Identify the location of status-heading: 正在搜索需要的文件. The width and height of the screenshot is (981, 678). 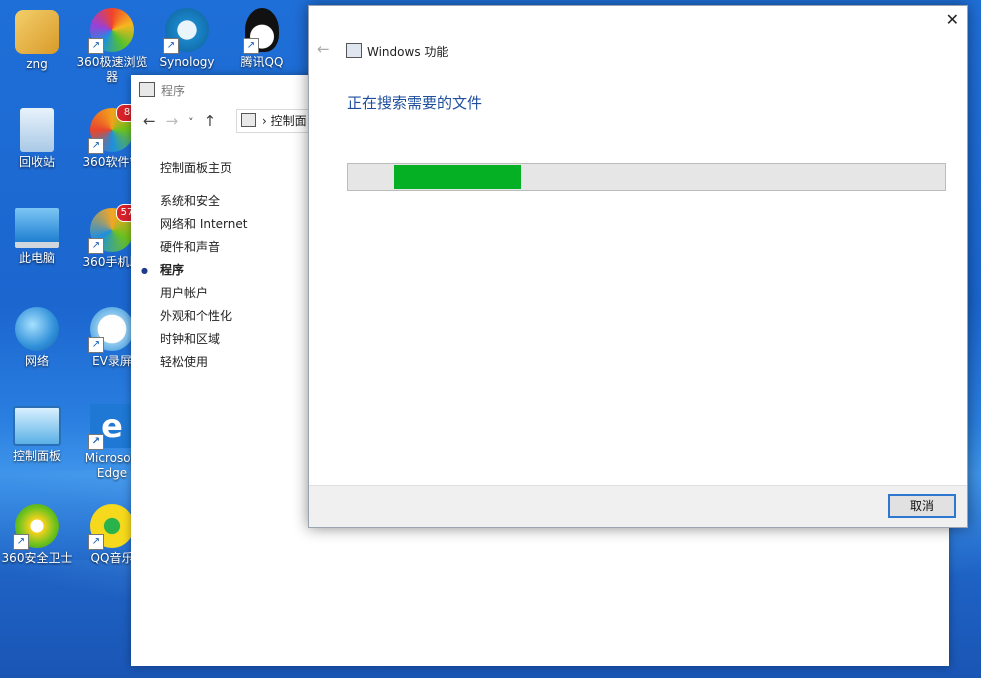
(415, 103).